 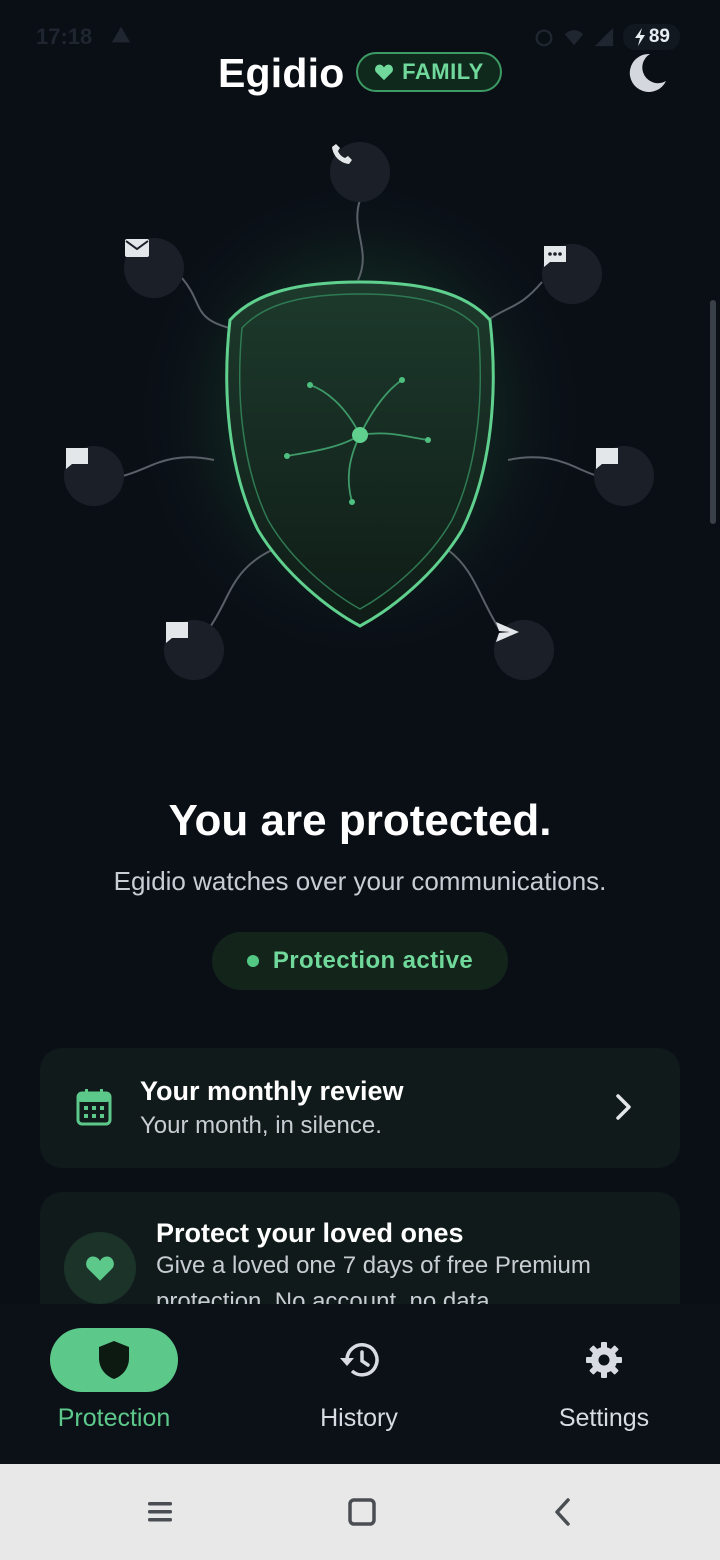 What do you see at coordinates (310, 1233) in the screenshot?
I see `loved-ones-title: Protect your loved ones` at bounding box center [310, 1233].